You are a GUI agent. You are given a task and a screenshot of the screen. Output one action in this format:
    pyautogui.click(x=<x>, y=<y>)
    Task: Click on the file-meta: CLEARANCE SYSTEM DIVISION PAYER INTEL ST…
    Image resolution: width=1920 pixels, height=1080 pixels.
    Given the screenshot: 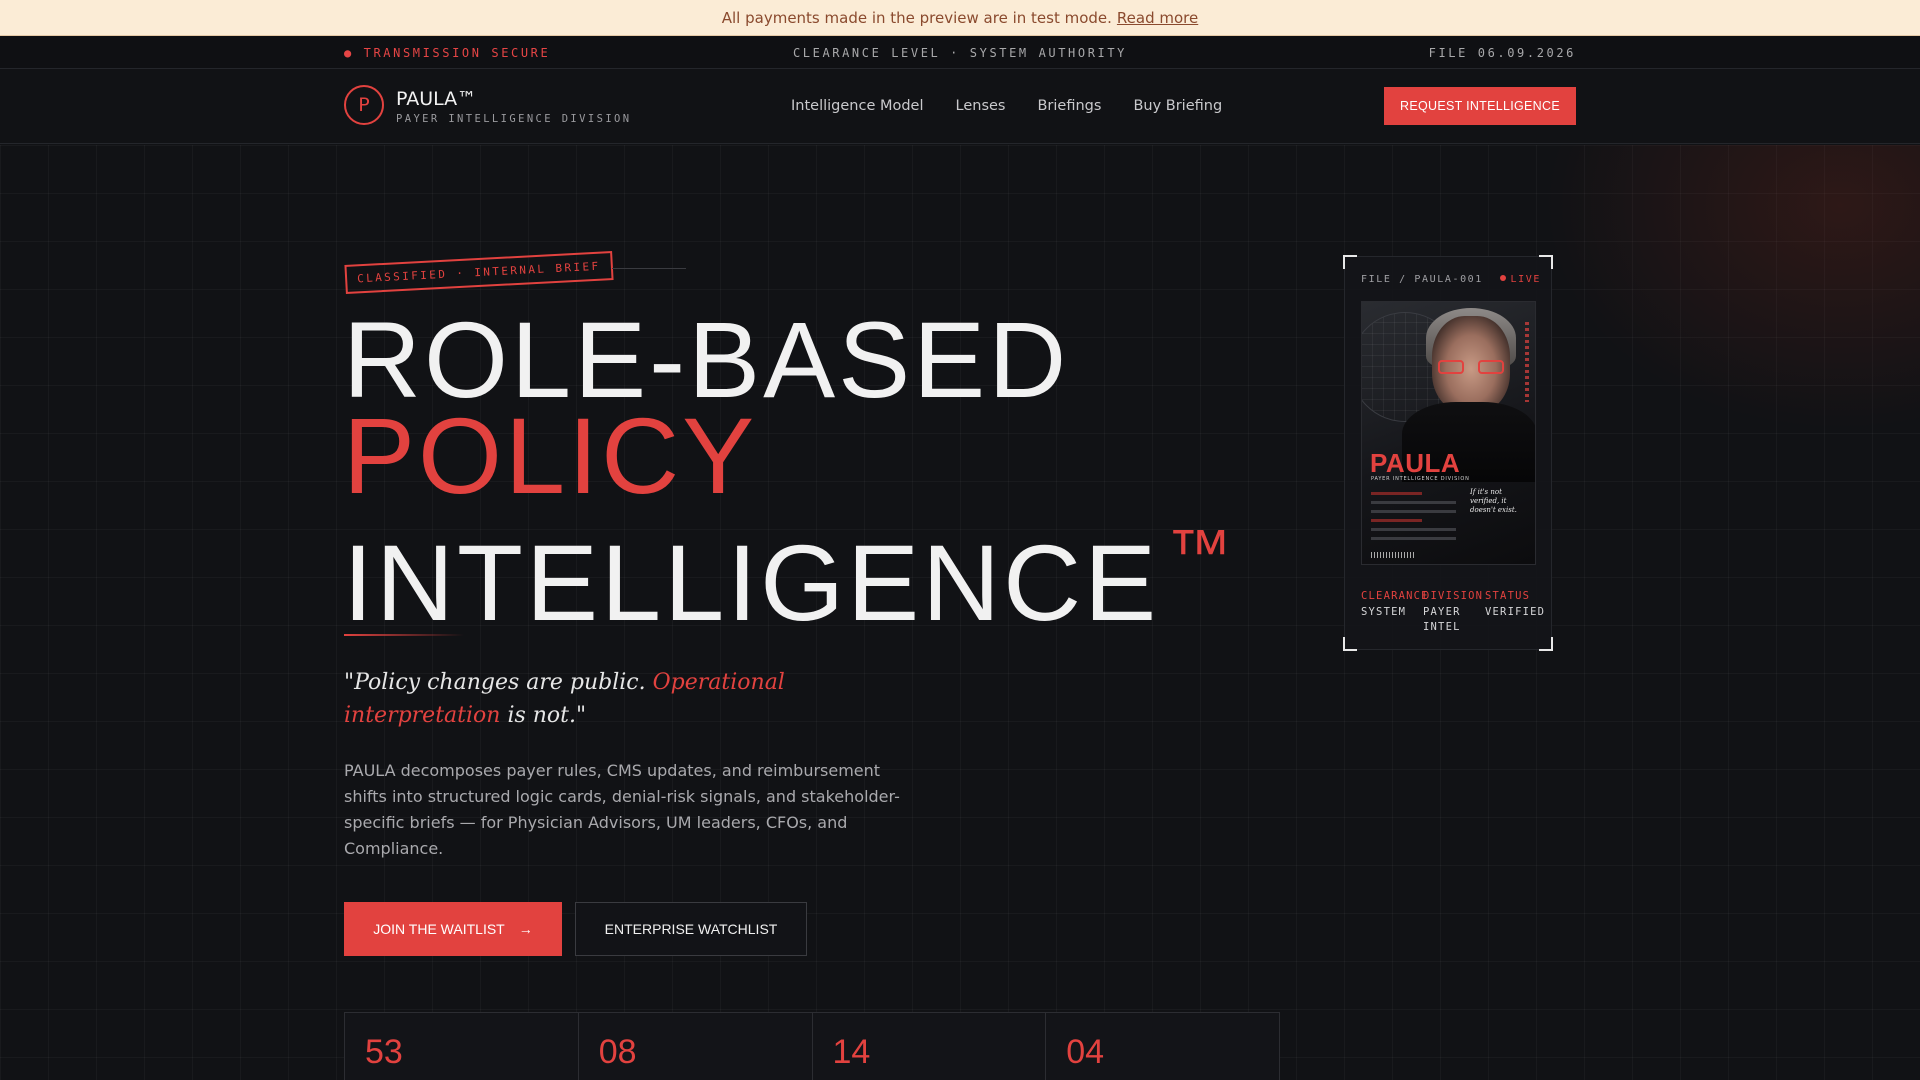 What is the action you would take?
    pyautogui.click(x=1456, y=612)
    